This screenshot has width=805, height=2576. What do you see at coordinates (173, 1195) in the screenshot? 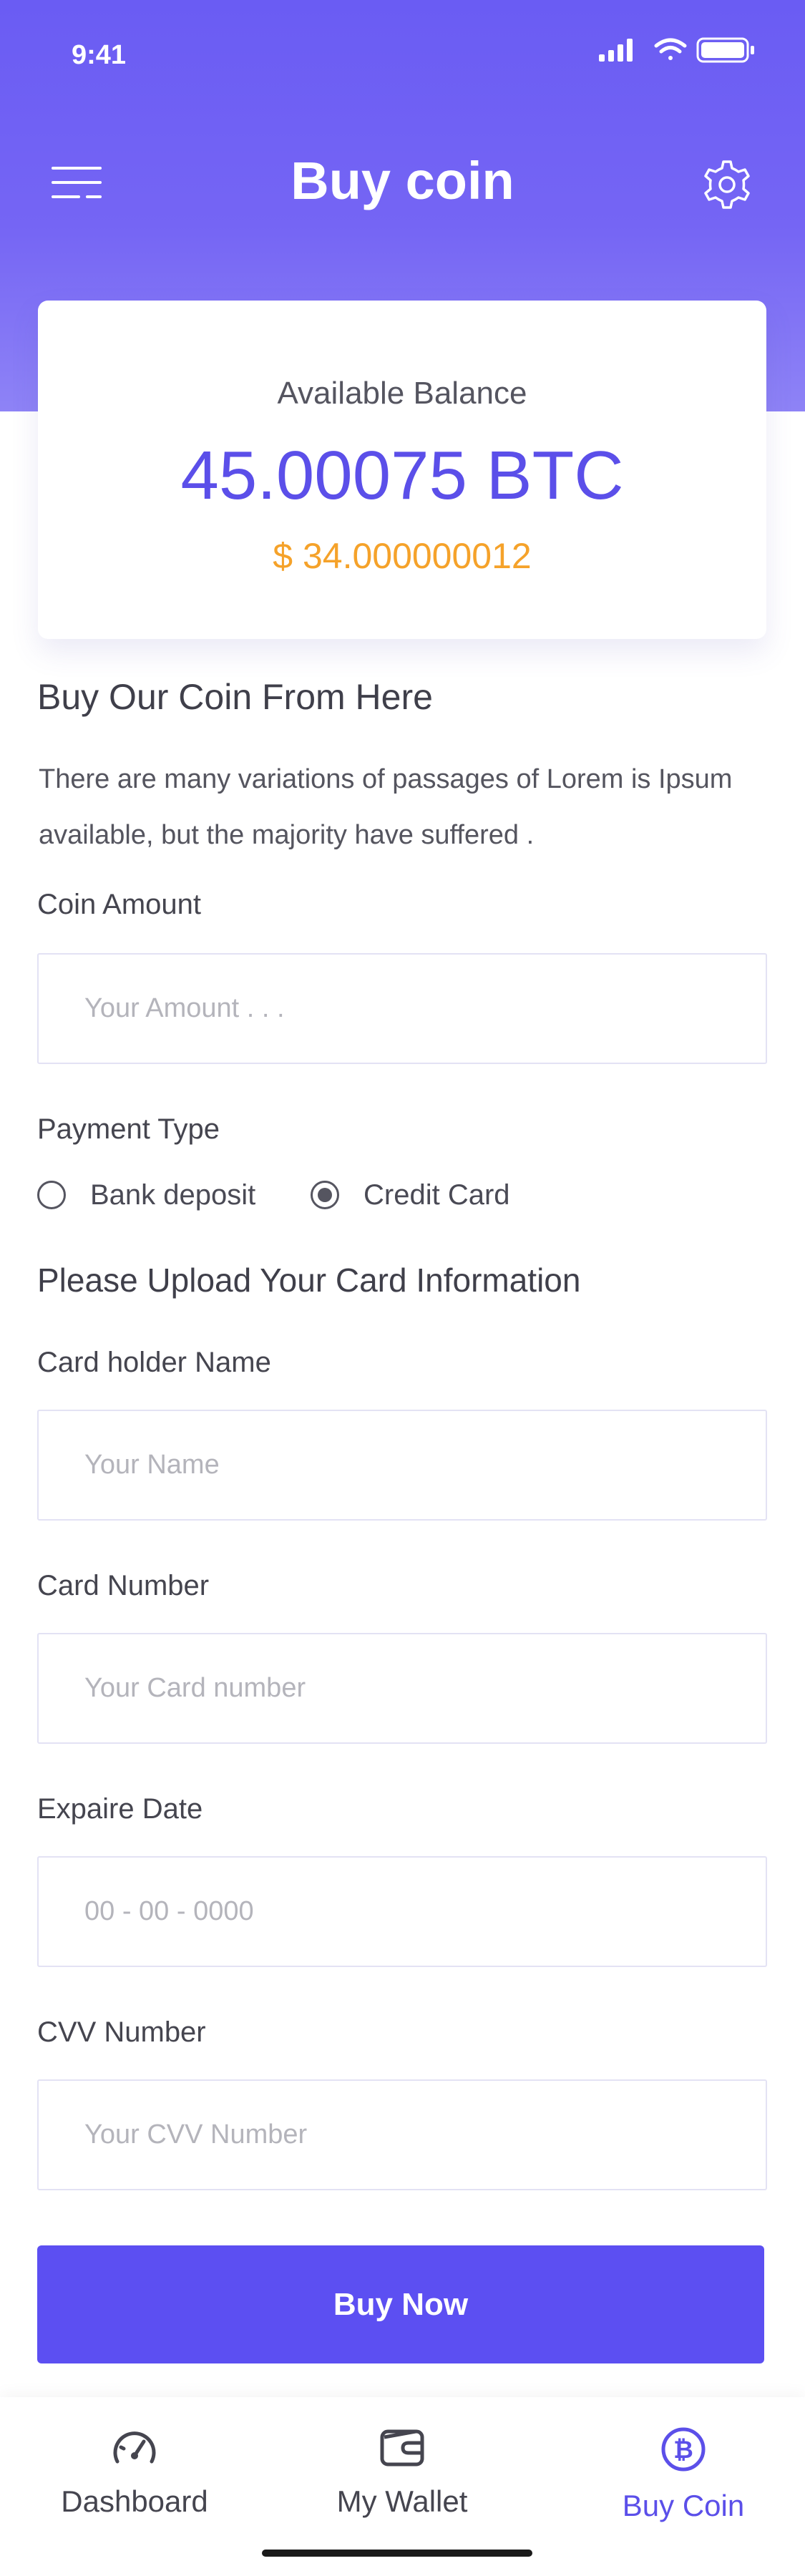
I see `radio-bank-deposit-label: Bank deposit` at bounding box center [173, 1195].